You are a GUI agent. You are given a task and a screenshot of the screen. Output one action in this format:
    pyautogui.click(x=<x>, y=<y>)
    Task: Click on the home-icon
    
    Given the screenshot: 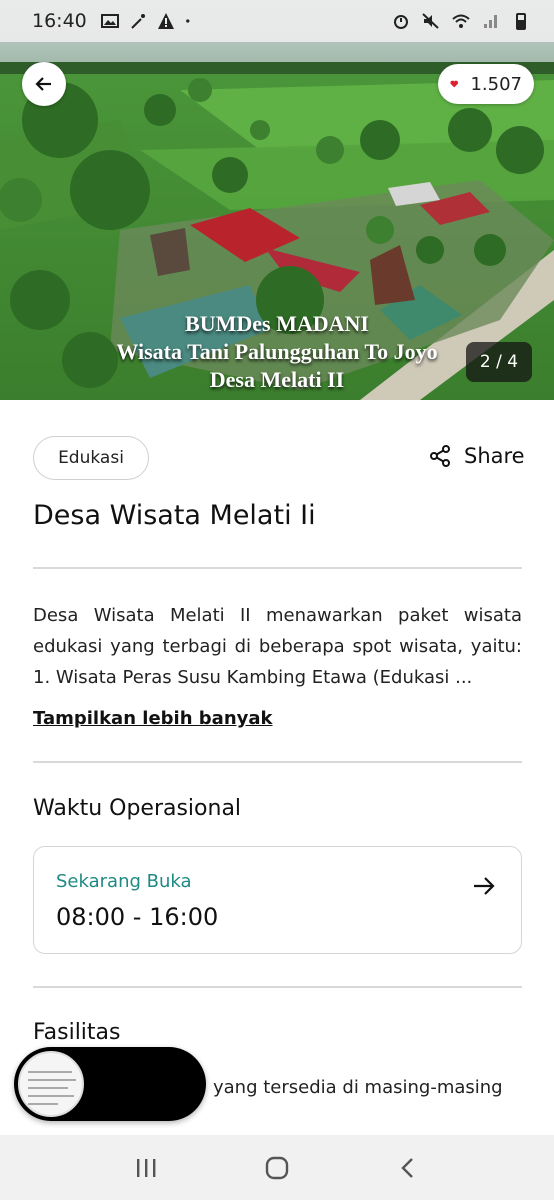 What is the action you would take?
    pyautogui.click(x=277, y=1167)
    